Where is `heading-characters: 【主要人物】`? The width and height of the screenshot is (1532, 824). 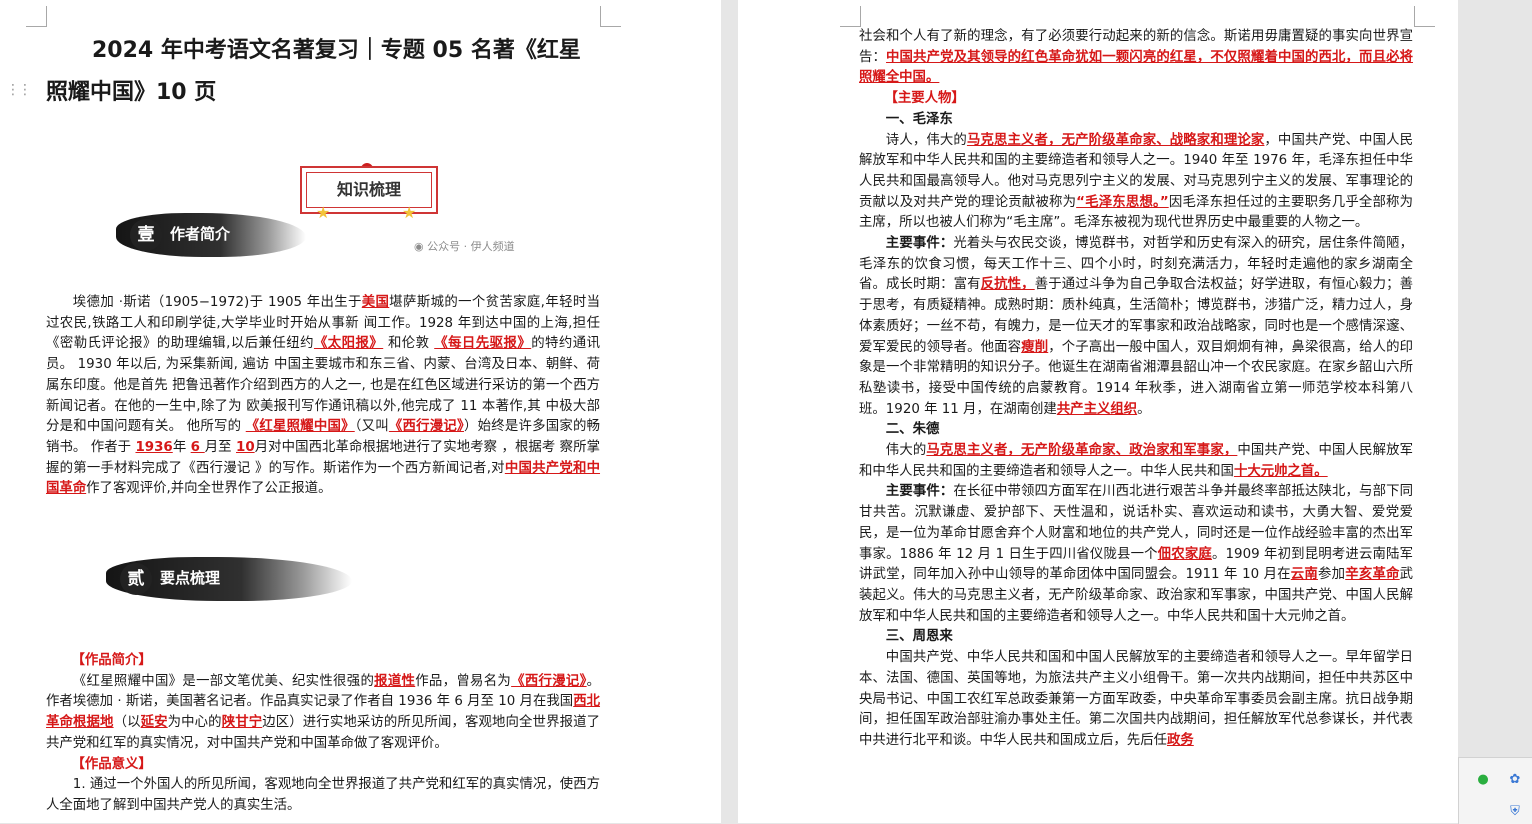 heading-characters: 【主要人物】 is located at coordinates (924, 99).